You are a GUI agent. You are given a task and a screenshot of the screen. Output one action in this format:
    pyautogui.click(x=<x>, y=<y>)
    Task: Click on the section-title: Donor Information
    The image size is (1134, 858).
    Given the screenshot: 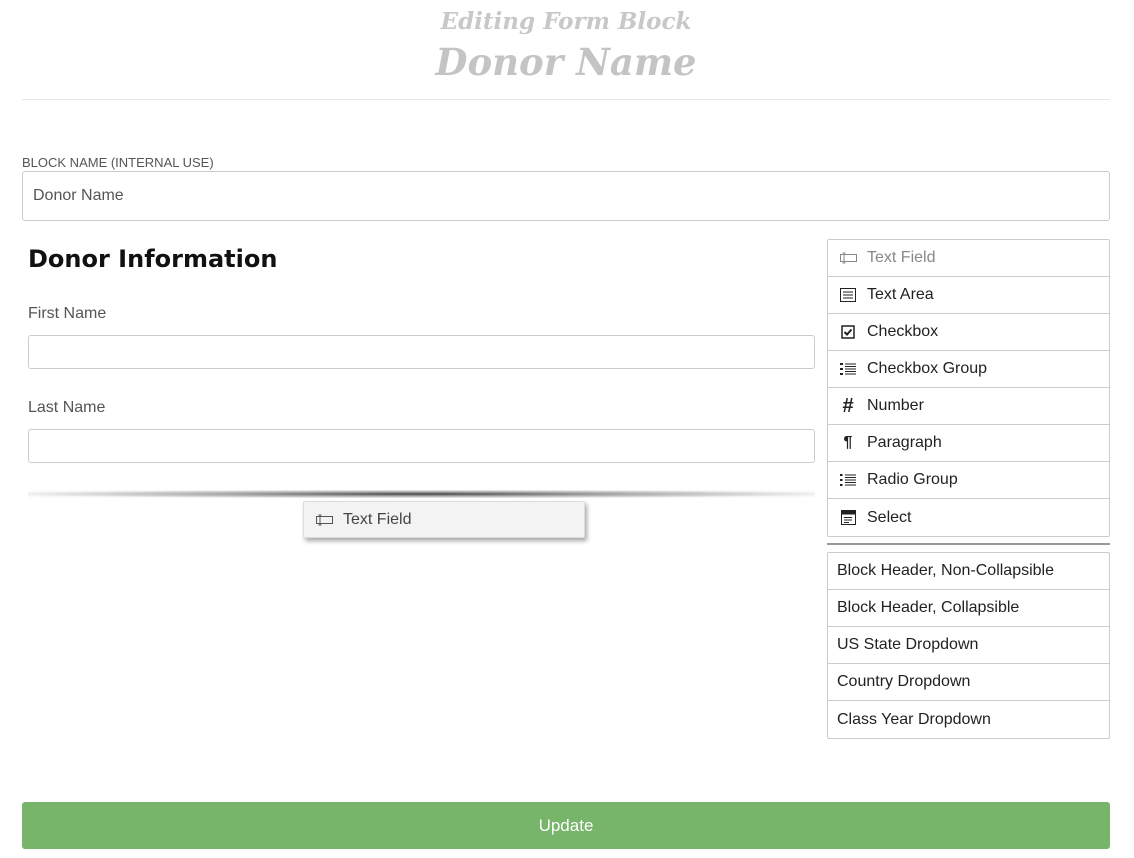 What is the action you would take?
    pyautogui.click(x=153, y=259)
    